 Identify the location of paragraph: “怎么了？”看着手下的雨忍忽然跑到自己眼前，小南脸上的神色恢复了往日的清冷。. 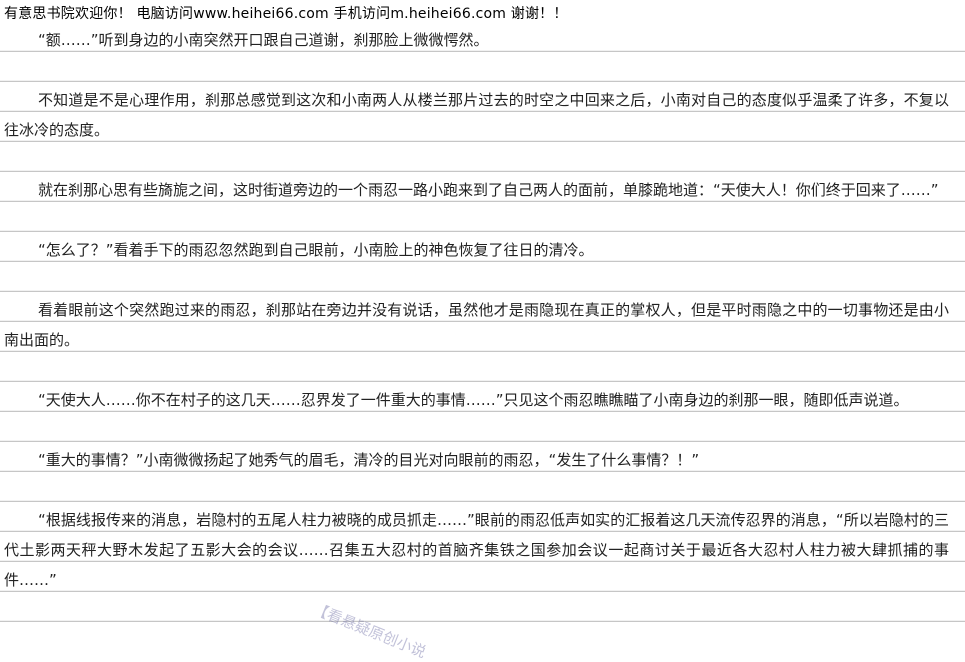
(316, 250).